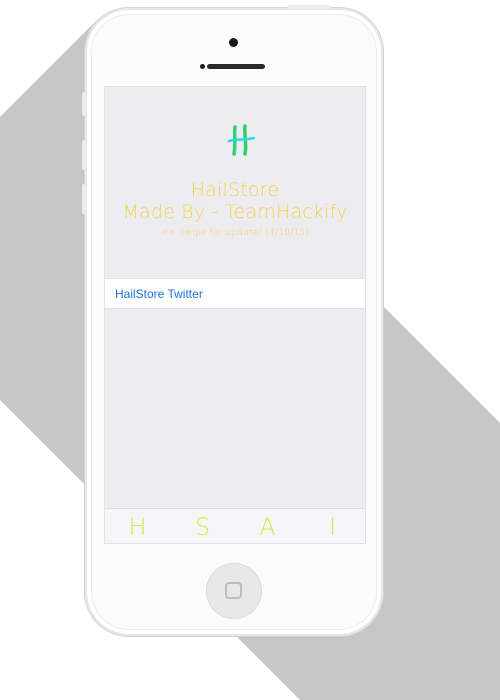  I want to click on tab-a: A, so click(268, 527).